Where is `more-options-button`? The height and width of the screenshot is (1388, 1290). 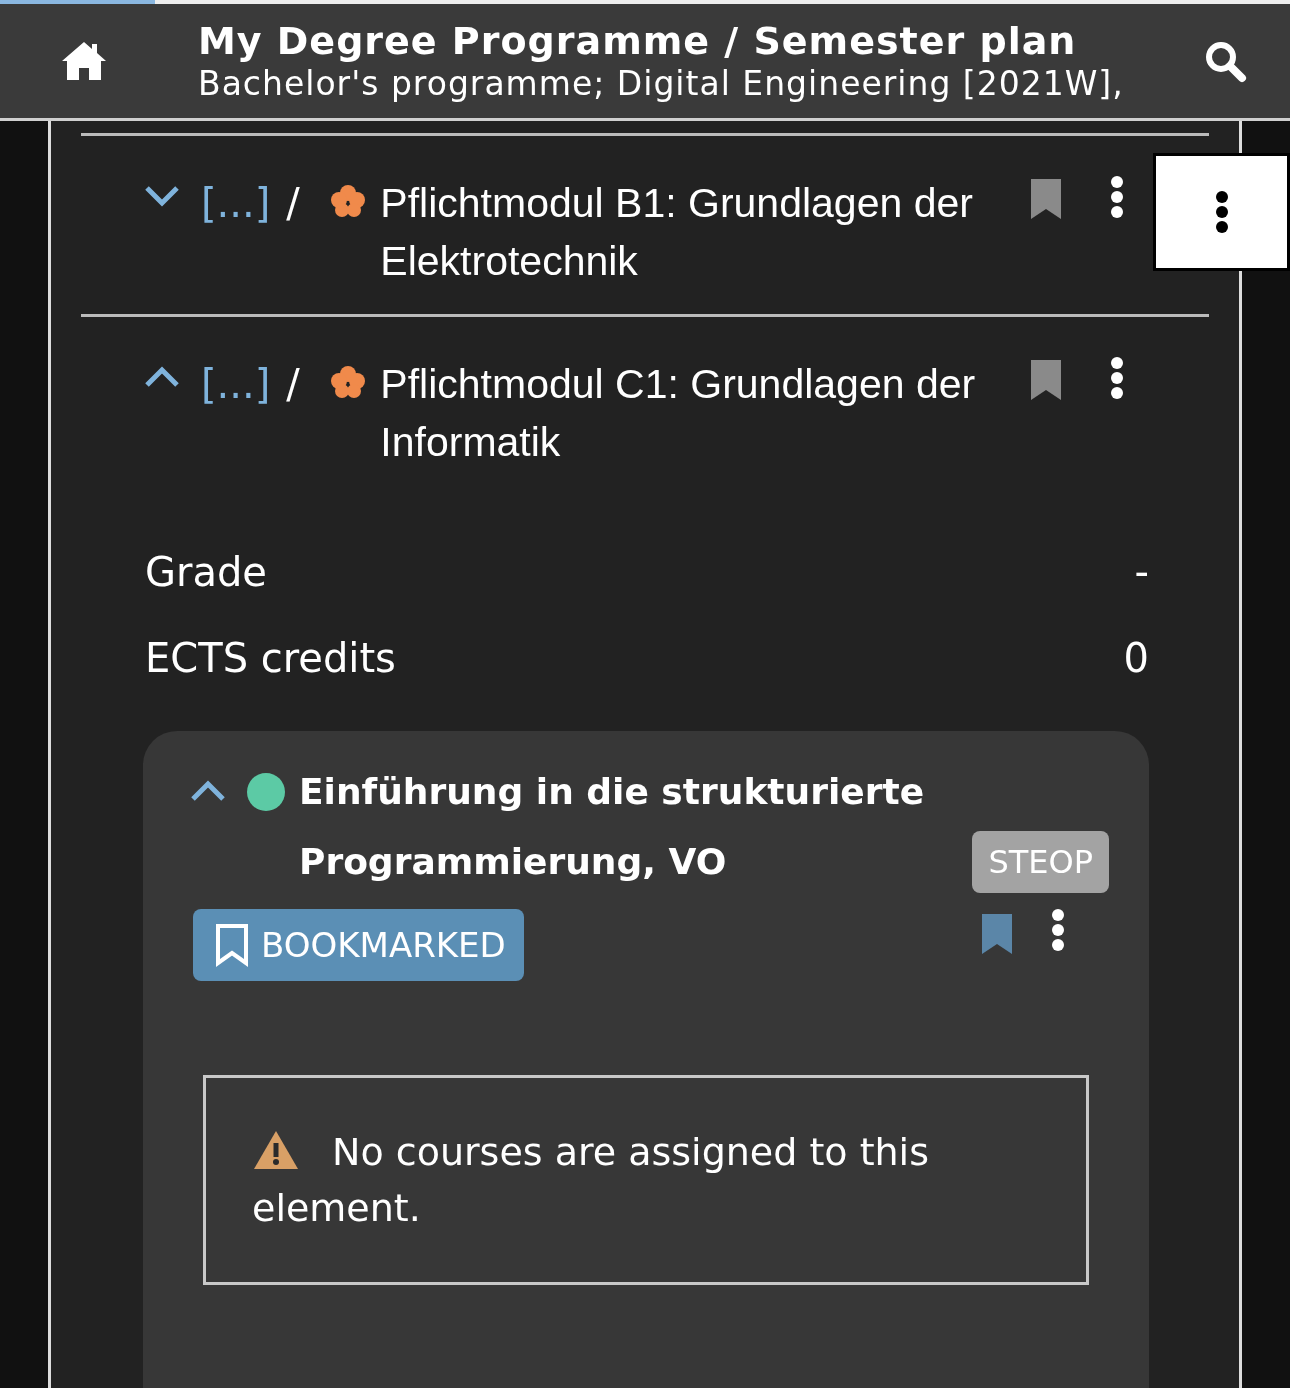 more-options-button is located at coordinates (1221, 212).